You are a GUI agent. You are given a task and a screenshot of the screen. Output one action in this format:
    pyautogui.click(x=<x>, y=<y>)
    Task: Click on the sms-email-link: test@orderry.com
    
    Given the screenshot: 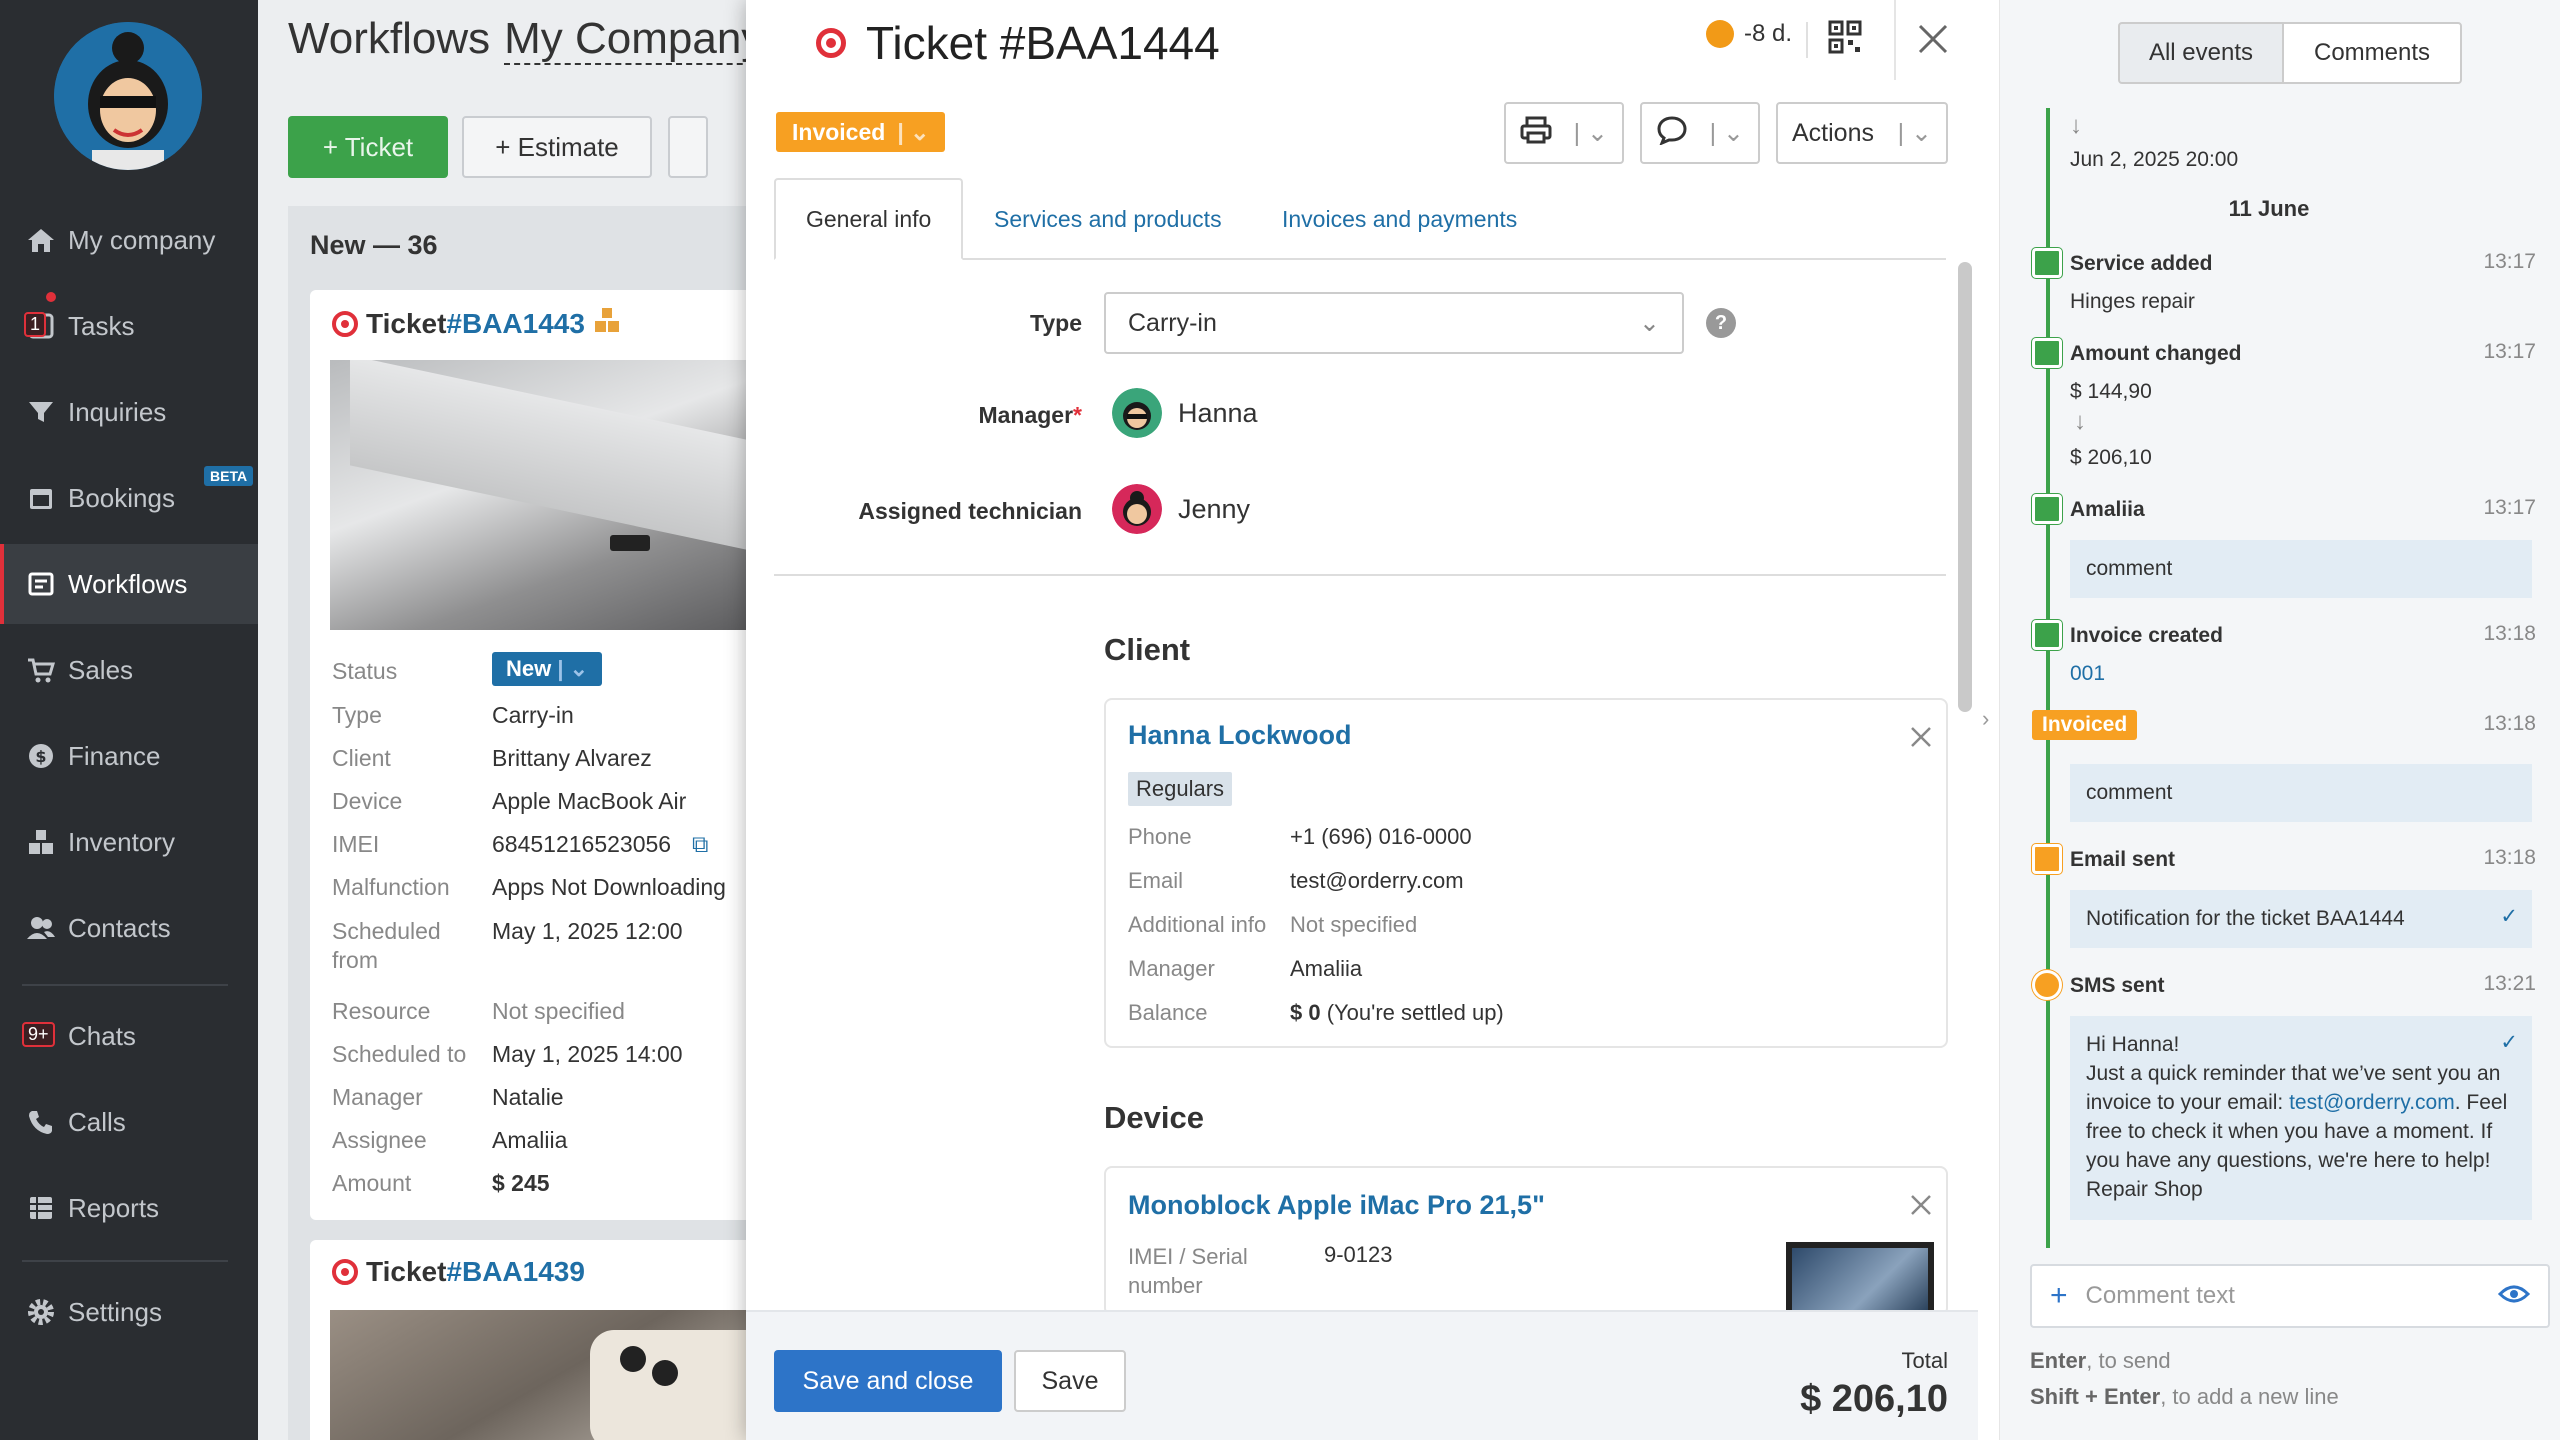 What is the action you would take?
    pyautogui.click(x=2372, y=1102)
    